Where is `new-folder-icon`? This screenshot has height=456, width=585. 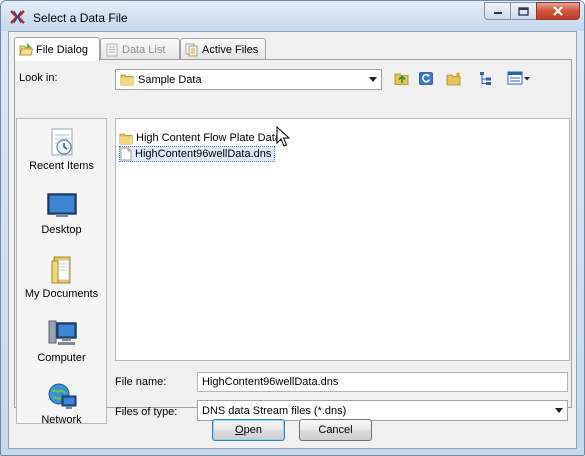 new-folder-icon is located at coordinates (453, 78).